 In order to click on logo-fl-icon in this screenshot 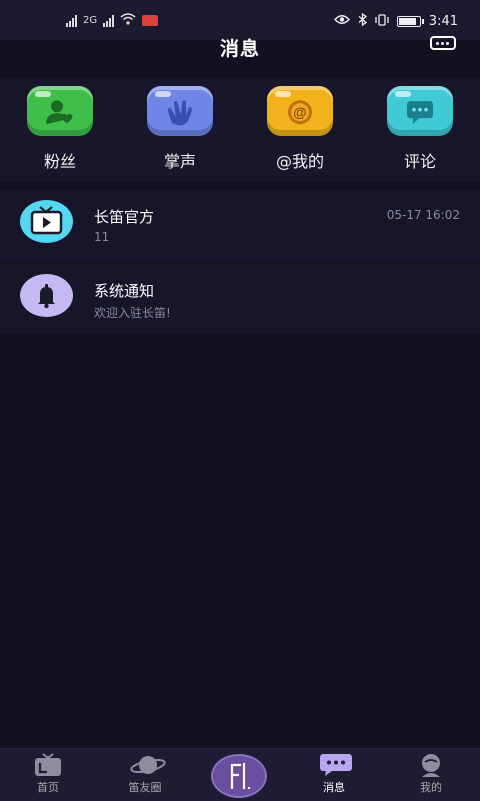, I will do `click(240, 776)`.